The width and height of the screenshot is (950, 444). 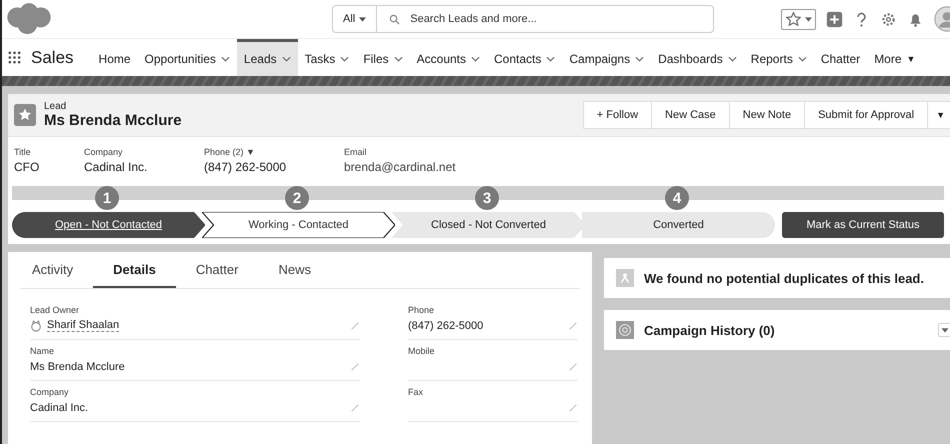 What do you see at coordinates (77, 366) in the screenshot?
I see `field-value: Ms Brenda Mcclure` at bounding box center [77, 366].